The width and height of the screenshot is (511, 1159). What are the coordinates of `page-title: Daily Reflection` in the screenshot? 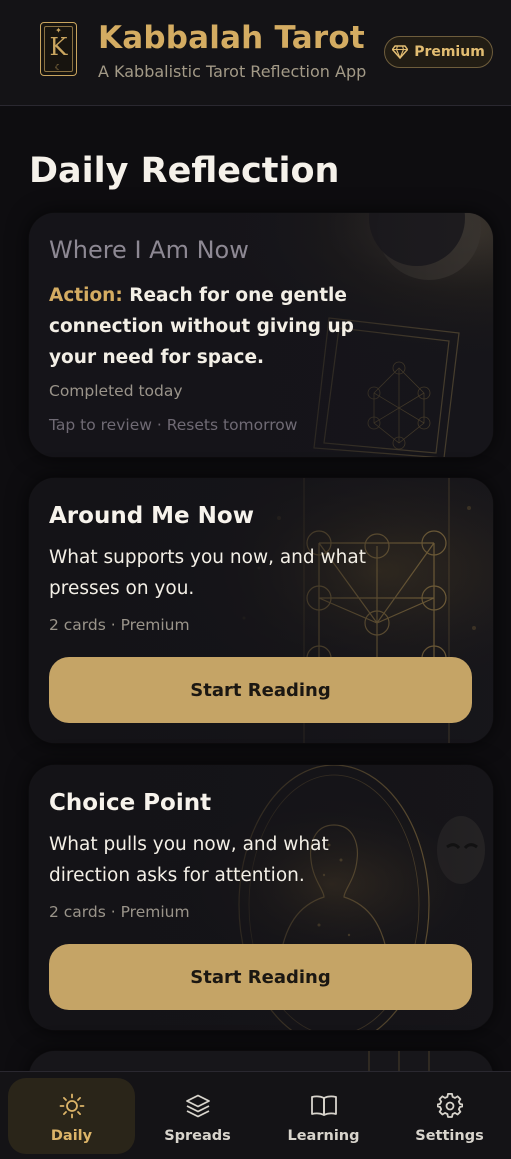 It's located at (184, 171).